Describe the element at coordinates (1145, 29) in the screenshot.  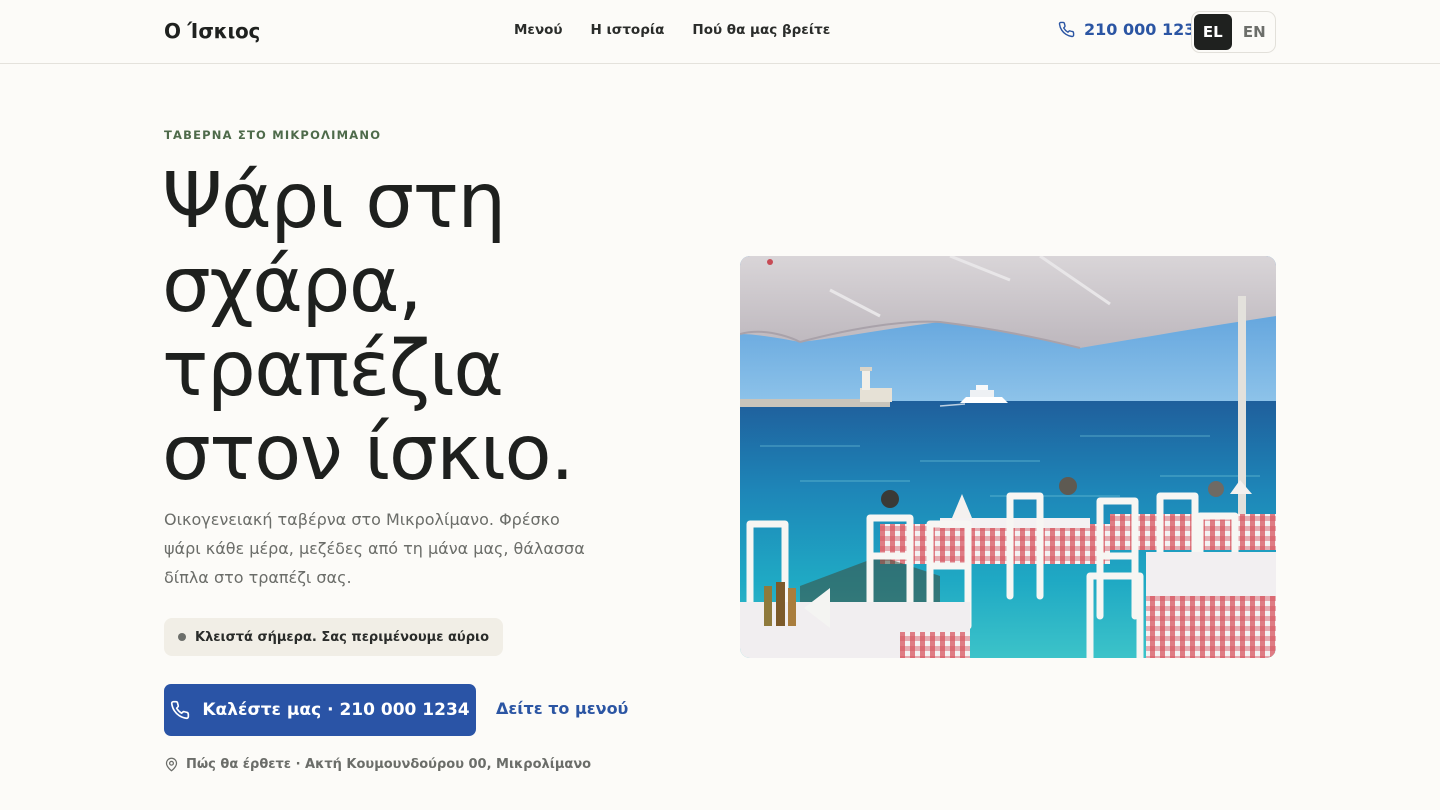
I see `header-phone-number: 210 000 1234` at that location.